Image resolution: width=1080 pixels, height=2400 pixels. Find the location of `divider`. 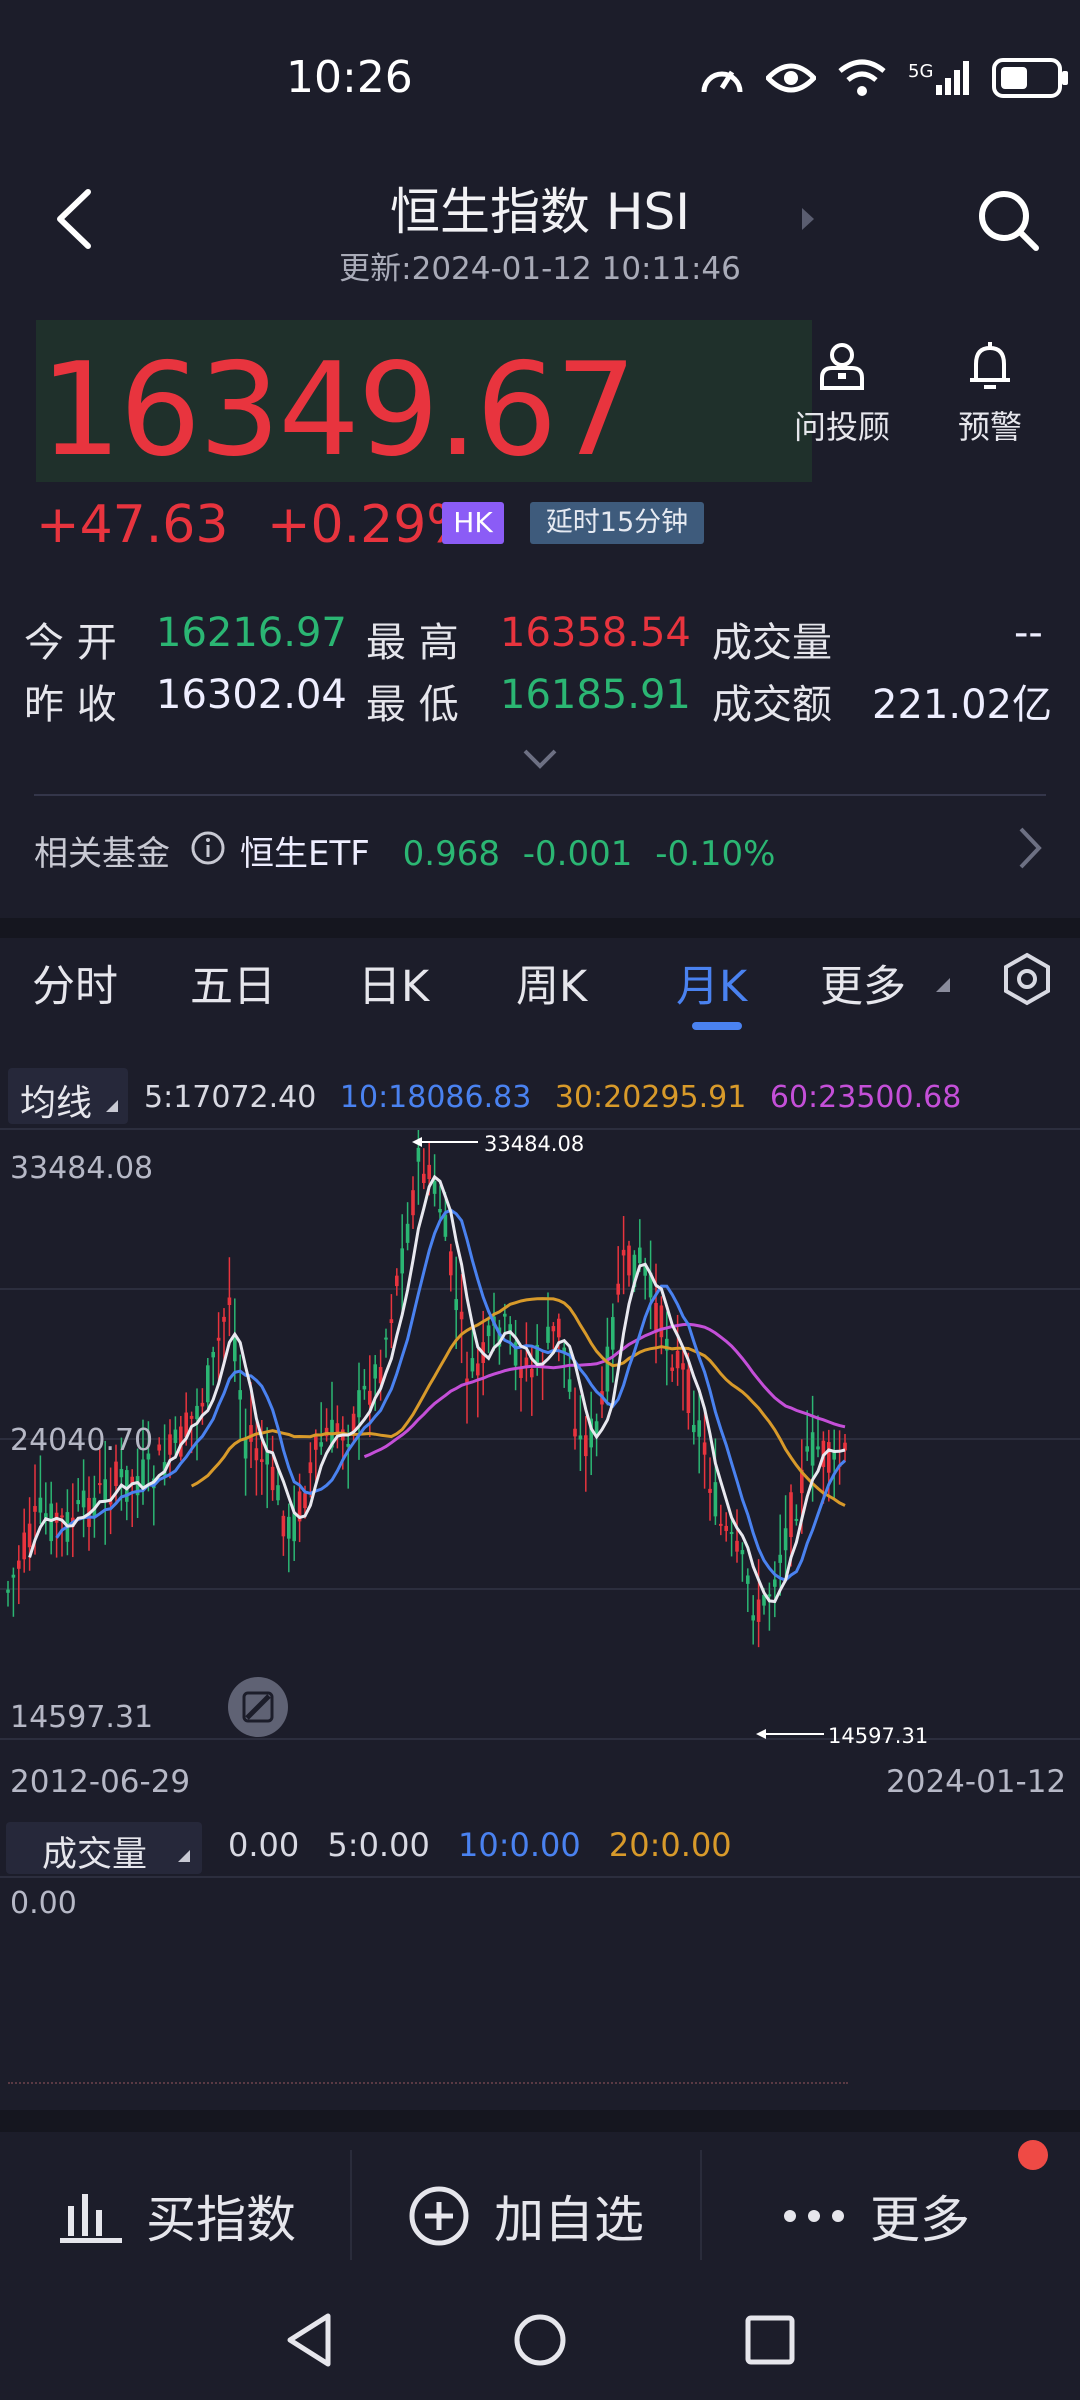

divider is located at coordinates (540, 795).